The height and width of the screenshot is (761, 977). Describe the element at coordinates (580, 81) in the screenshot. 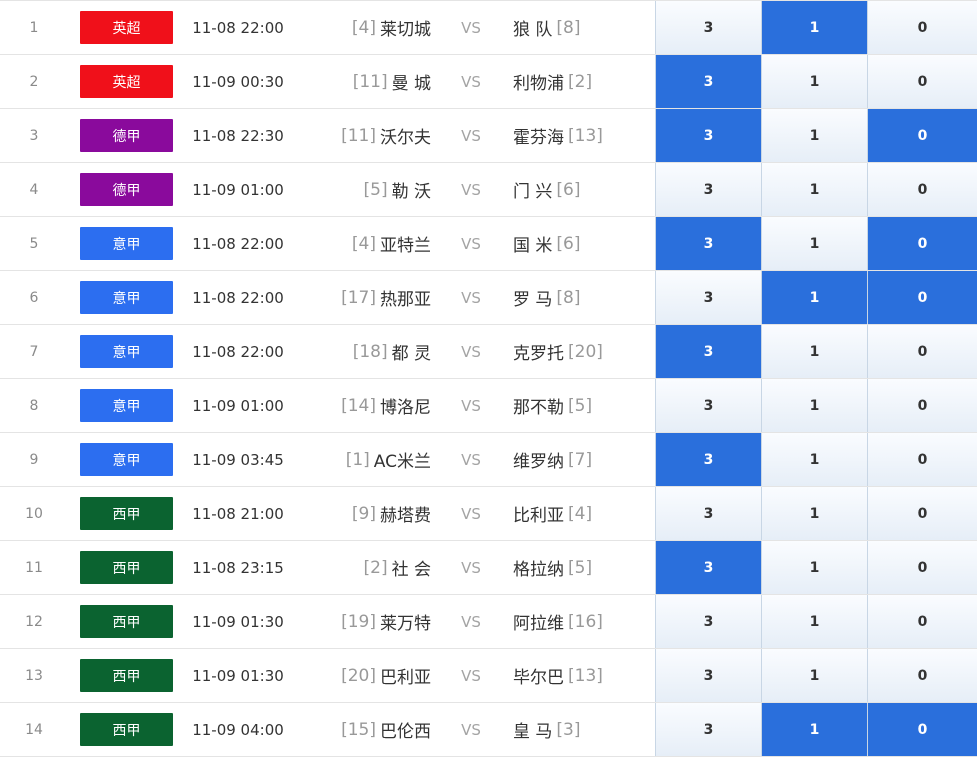

I see `away-rank: [2]` at that location.